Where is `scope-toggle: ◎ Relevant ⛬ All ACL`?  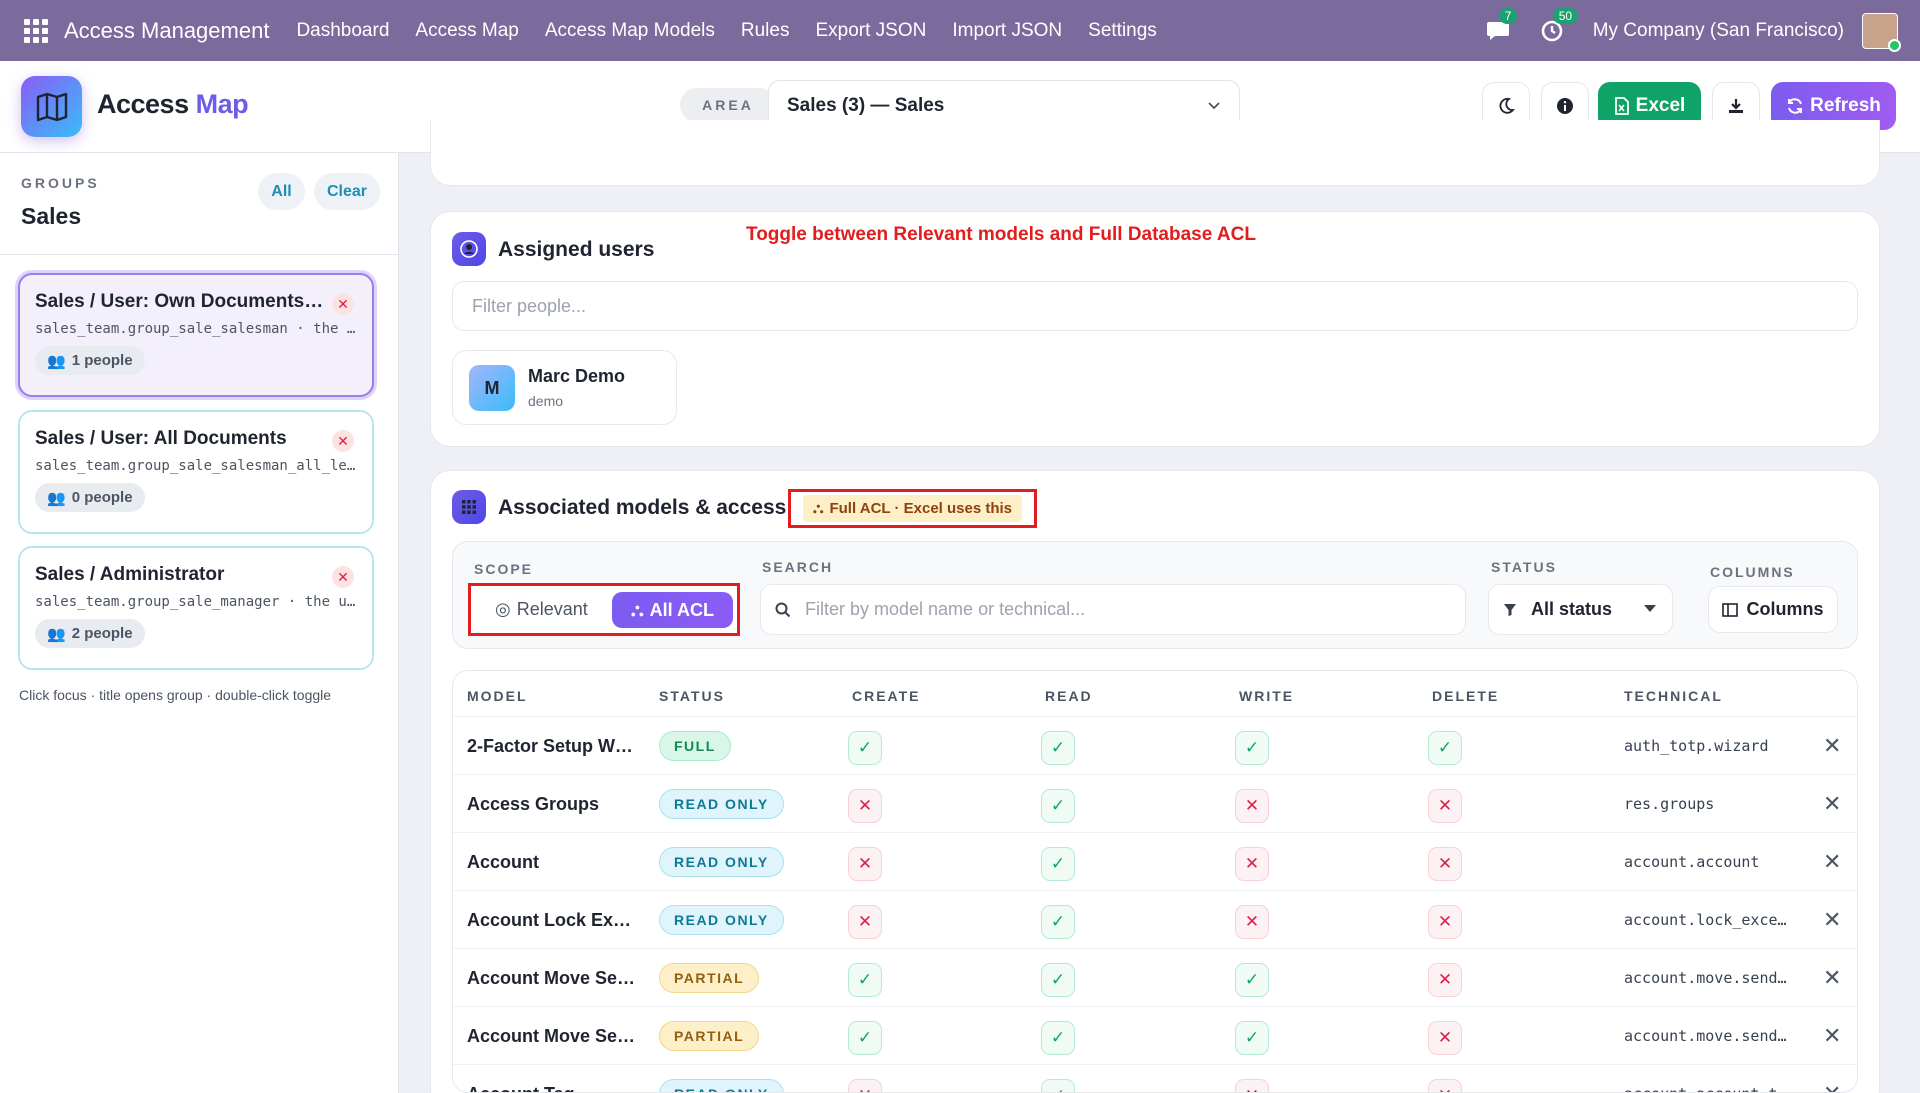
scope-toggle: ◎ Relevant ⛬ All ACL is located at coordinates (604, 609).